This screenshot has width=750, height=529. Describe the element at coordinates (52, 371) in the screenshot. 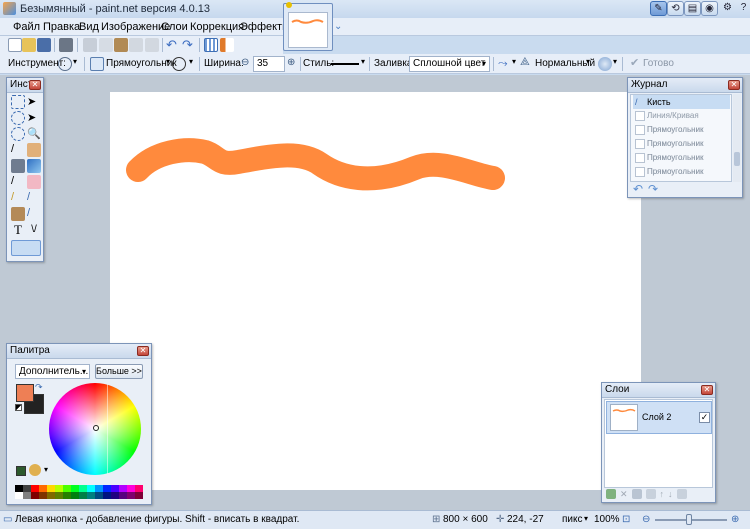

I see `palette-mode-select: Дополнитель... ▾` at that location.